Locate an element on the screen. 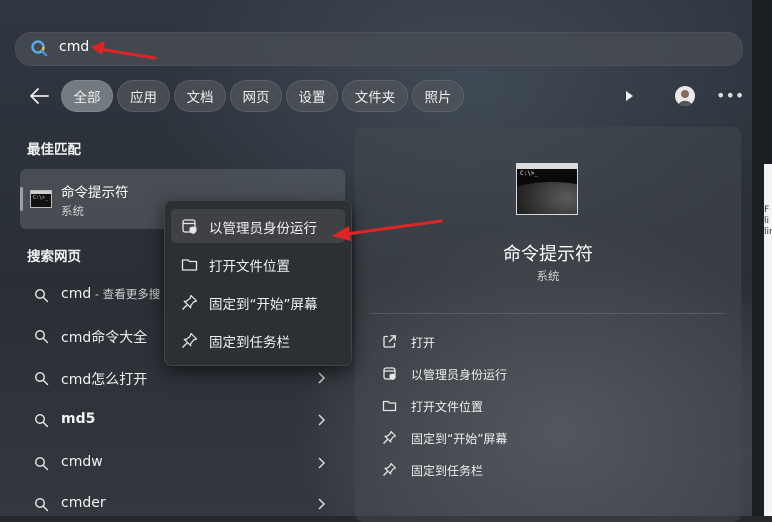 The width and height of the screenshot is (772, 522). web-result-hint: - 查看更多搜 is located at coordinates (126, 294).